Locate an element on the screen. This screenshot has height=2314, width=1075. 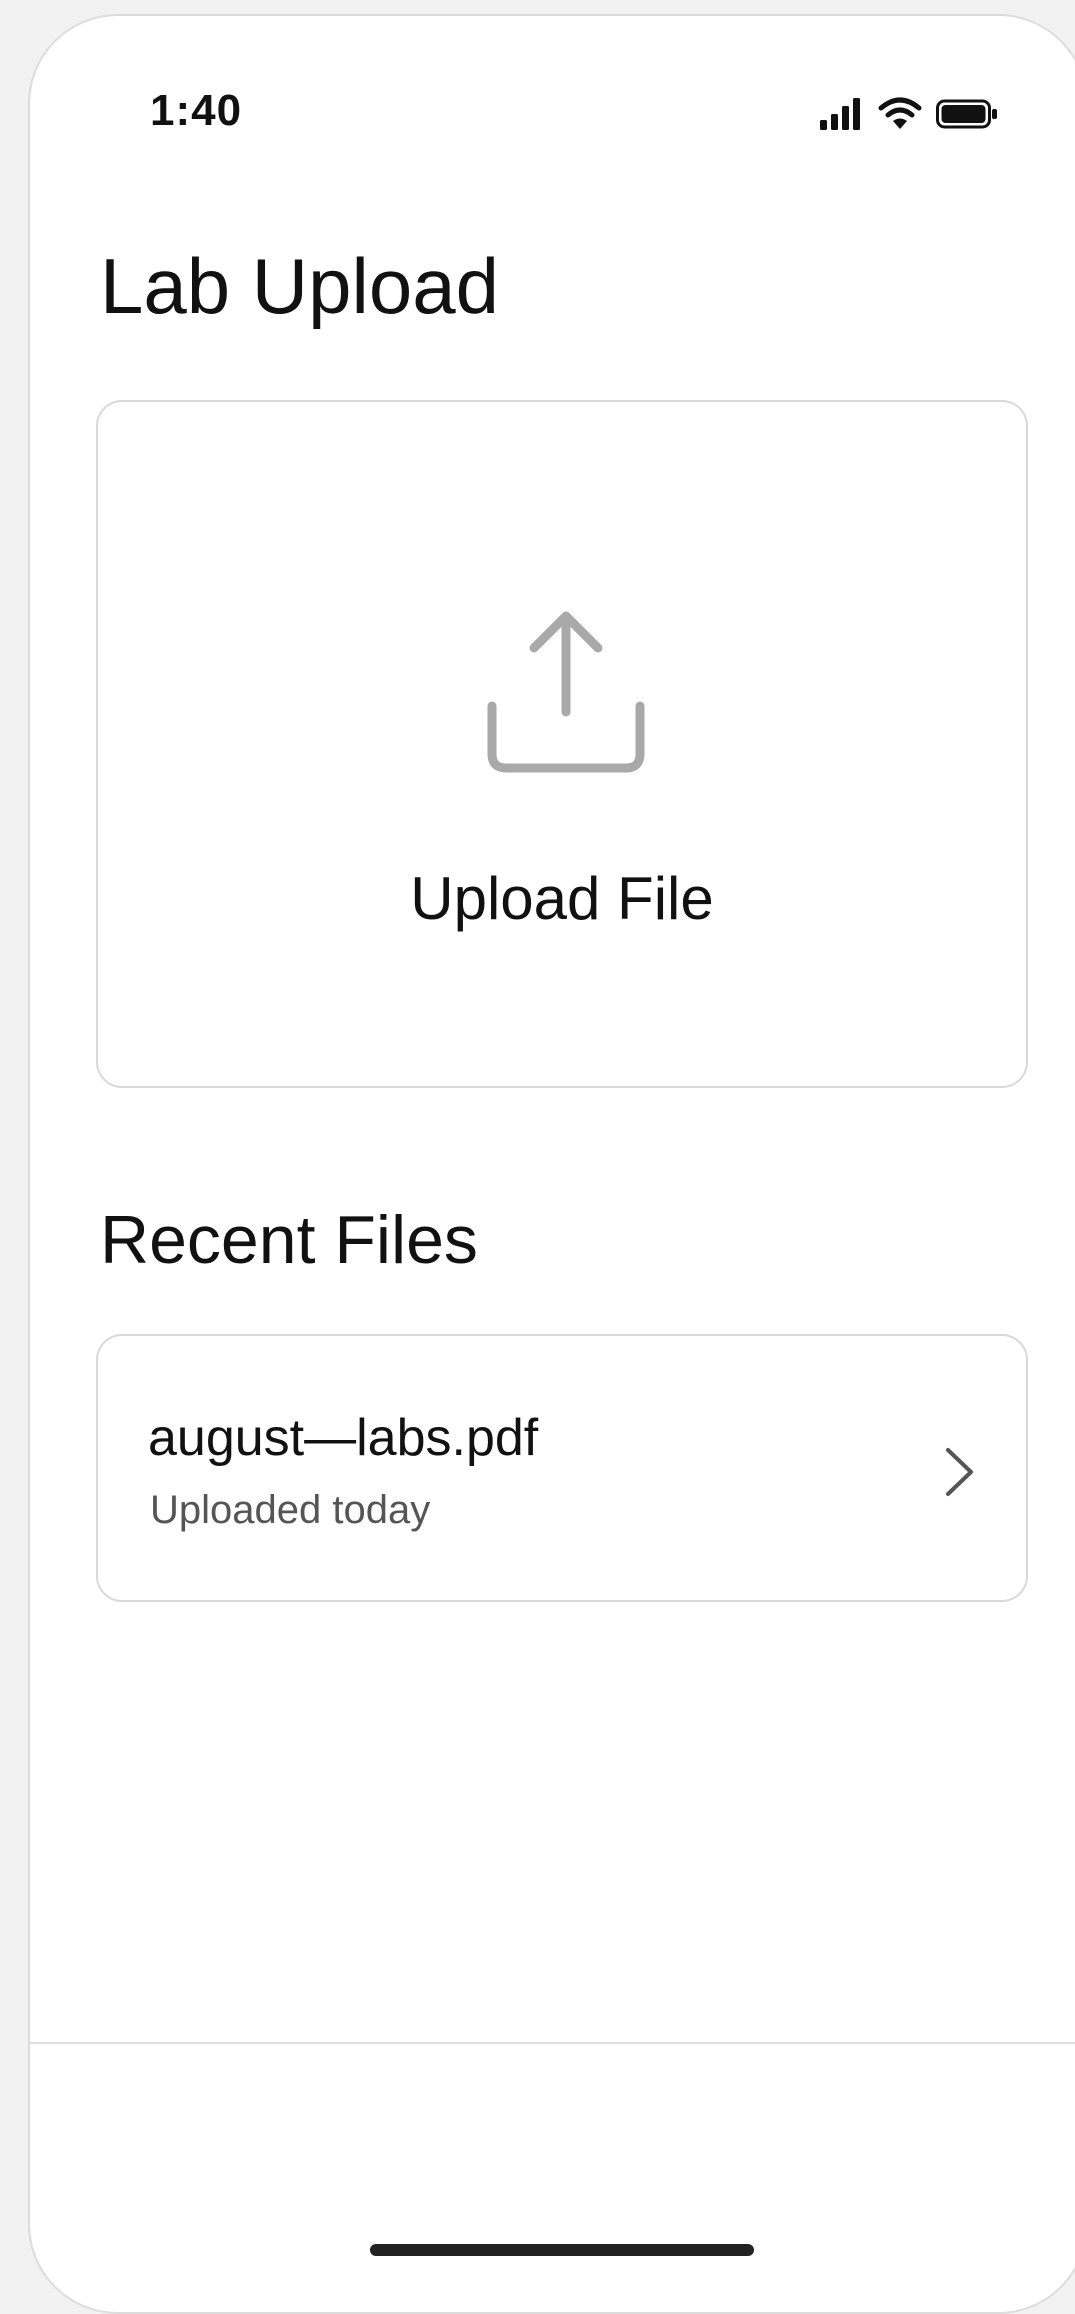
chevron-right-icon is located at coordinates (959, 1472).